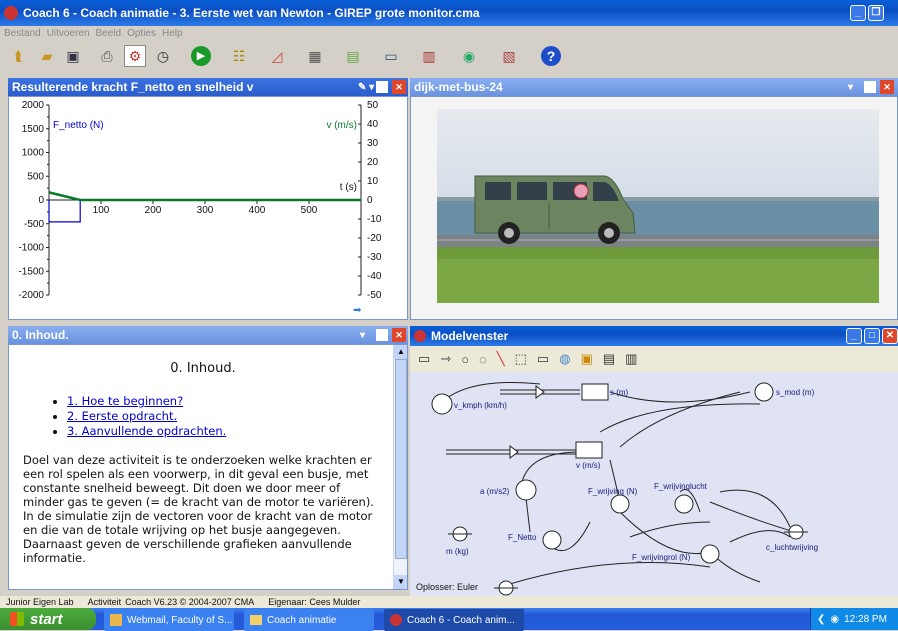 This screenshot has width=898, height=631. I want to click on graph-icon: ◿, so click(277, 56).